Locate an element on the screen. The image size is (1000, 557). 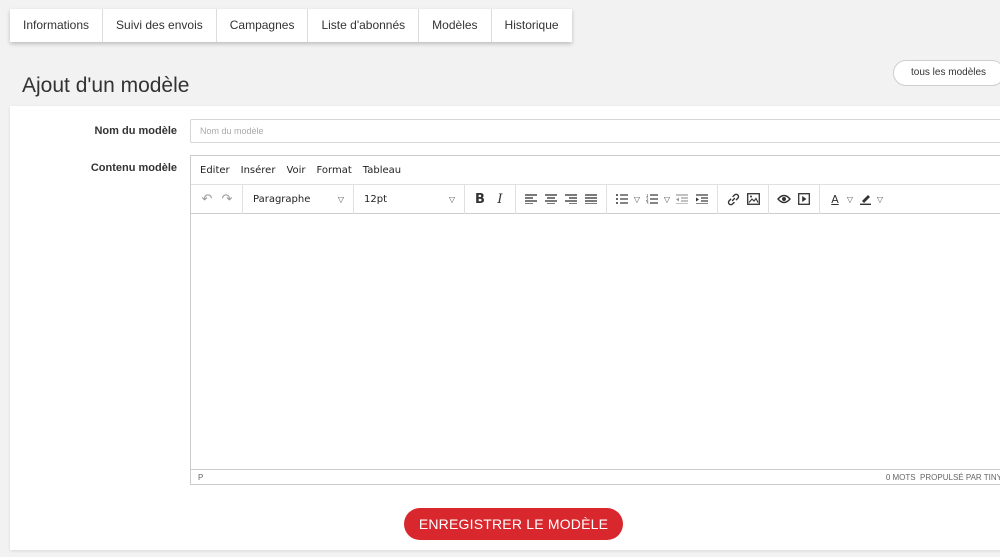
link-icon is located at coordinates (733, 199).